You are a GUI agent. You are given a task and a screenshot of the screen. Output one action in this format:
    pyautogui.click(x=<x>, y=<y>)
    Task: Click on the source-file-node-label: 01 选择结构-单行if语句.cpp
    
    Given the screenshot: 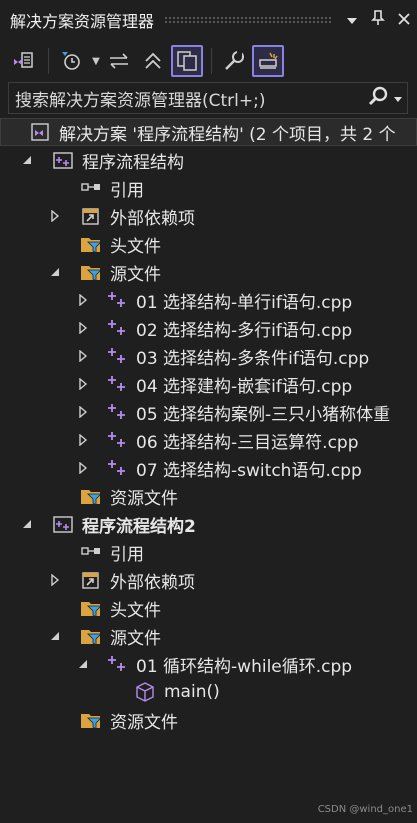 What is the action you would take?
    pyautogui.click(x=244, y=302)
    